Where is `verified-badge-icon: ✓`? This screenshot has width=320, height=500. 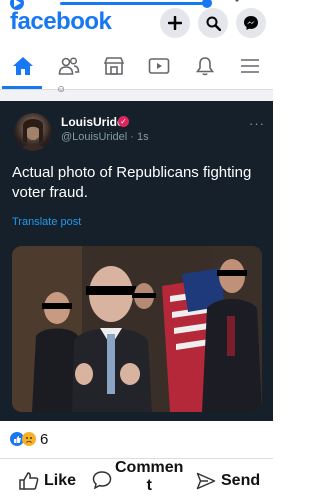 verified-badge-icon: ✓ is located at coordinates (123, 121).